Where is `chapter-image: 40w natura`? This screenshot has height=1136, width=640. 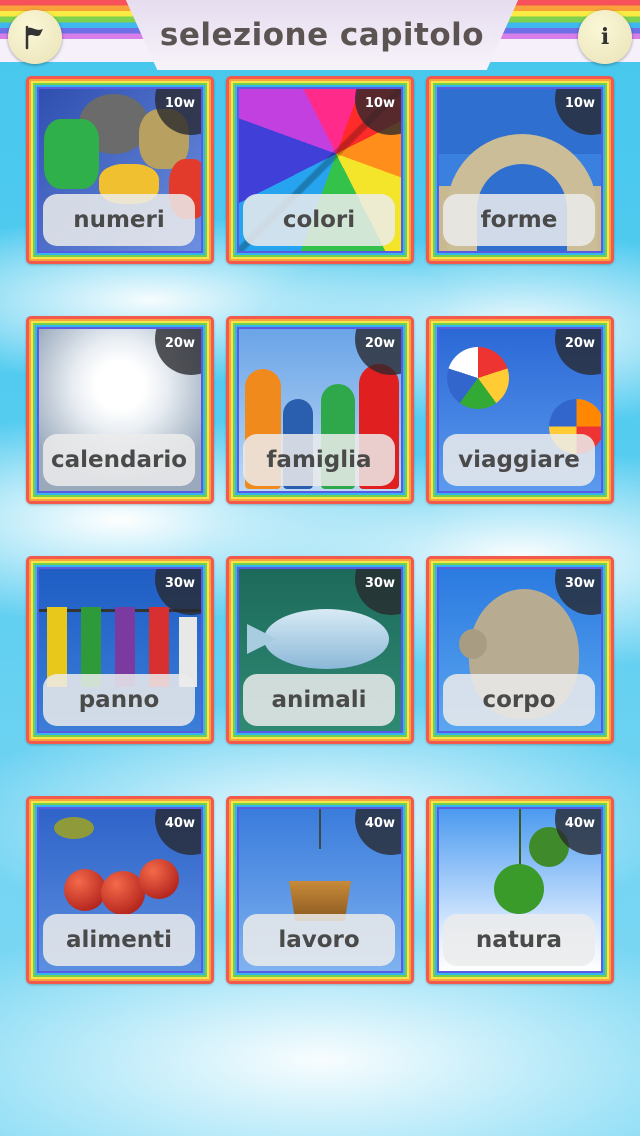 chapter-image: 40w natura is located at coordinates (520, 890).